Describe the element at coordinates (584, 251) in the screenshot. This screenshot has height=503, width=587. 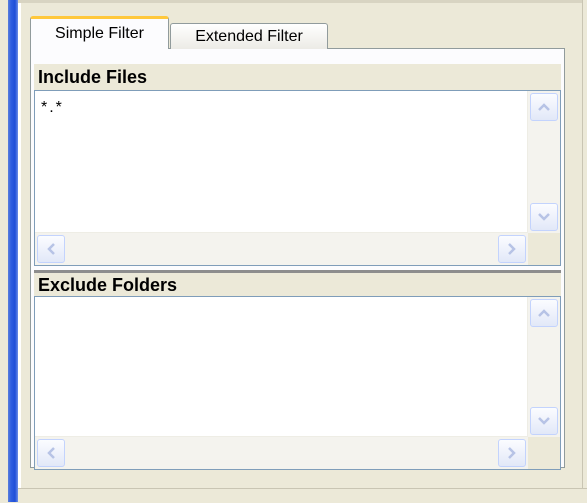
I see `panel-right-edge` at that location.